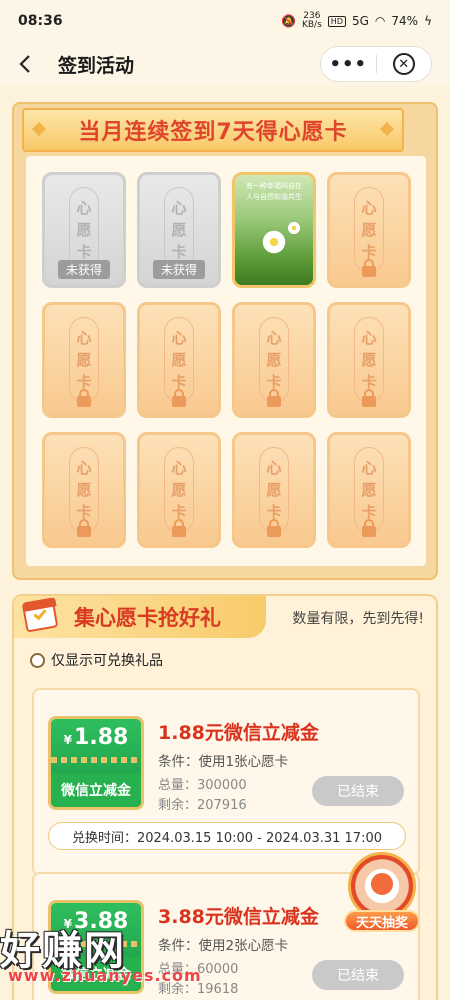  I want to click on gift-remain: 剩余：207916, so click(202, 803).